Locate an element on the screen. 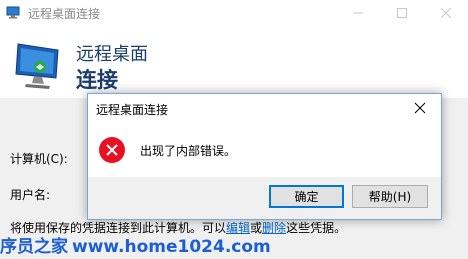 The image size is (468, 259). username-label: 用户名: is located at coordinates (30, 195).